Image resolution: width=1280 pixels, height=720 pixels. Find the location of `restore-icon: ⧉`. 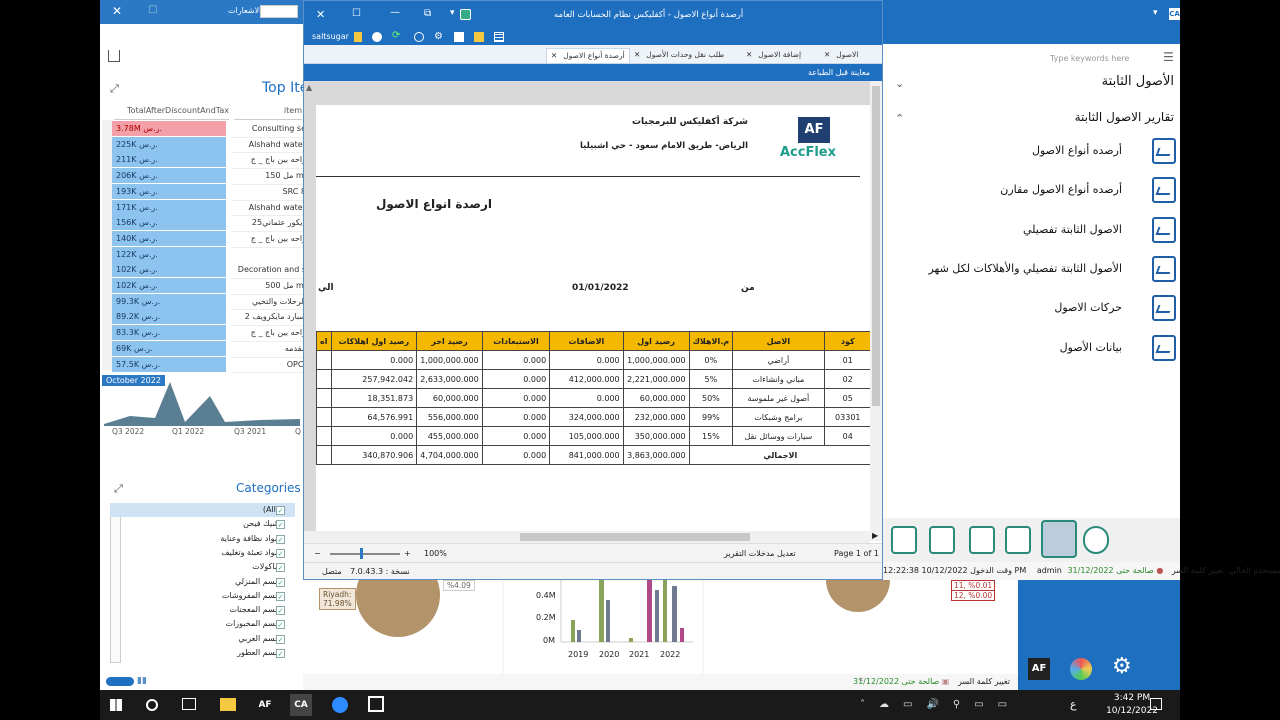

restore-icon: ⧉ is located at coordinates (427, 13).